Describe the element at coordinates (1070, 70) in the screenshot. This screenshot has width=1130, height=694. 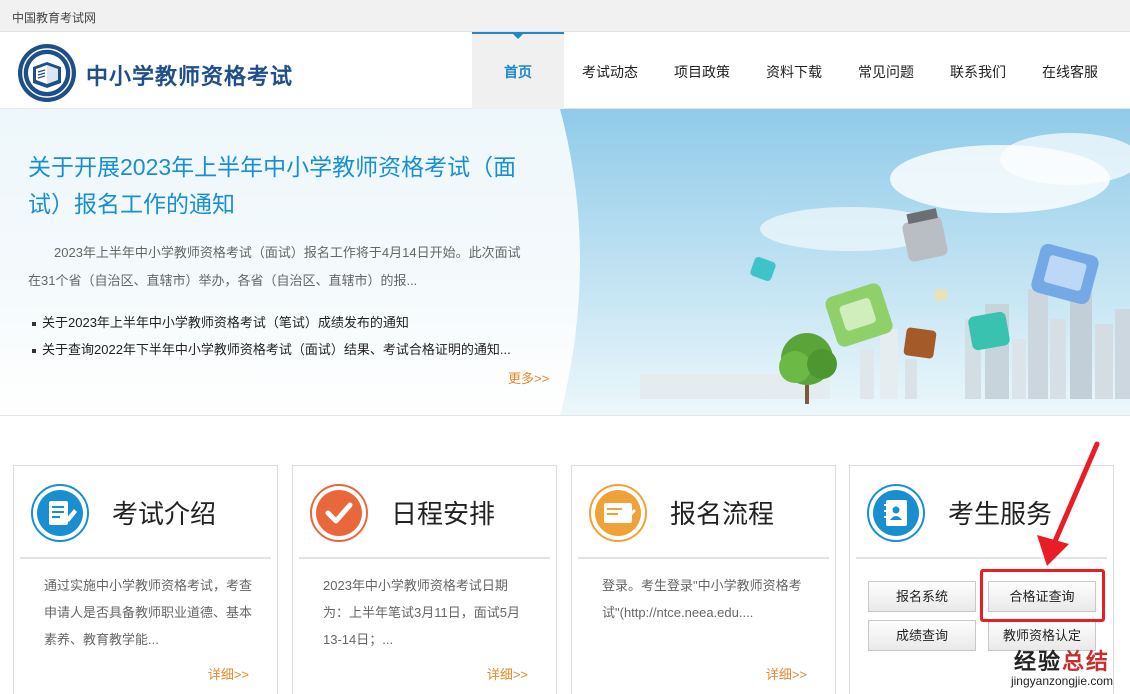
I see `nav-online-service: 在线客服` at that location.